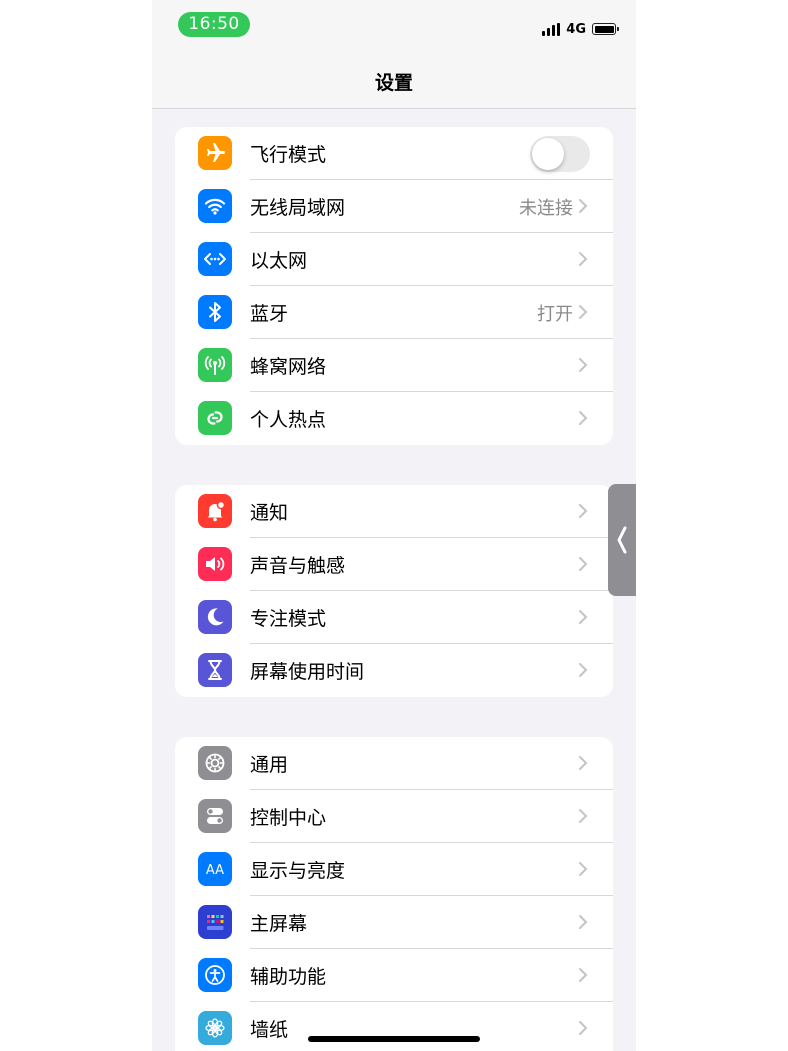  I want to click on settings-row-bluetooth: 蓝牙 打开, so click(394, 312).